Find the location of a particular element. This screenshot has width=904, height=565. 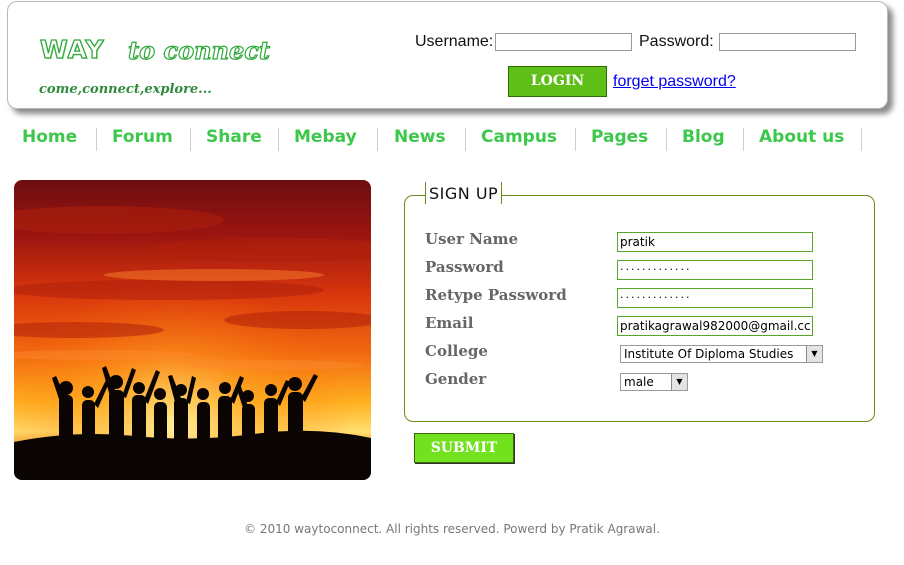

college-select-value: Institute Of Diploma Studies is located at coordinates (709, 354).